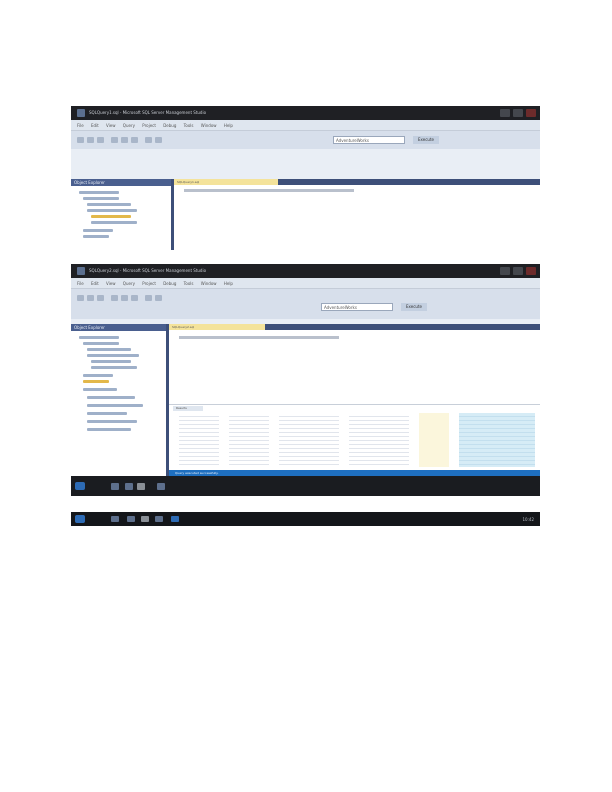 Image resolution: width=612 pixels, height=792 pixels. I want to click on results-pane: Results, so click(354, 437).